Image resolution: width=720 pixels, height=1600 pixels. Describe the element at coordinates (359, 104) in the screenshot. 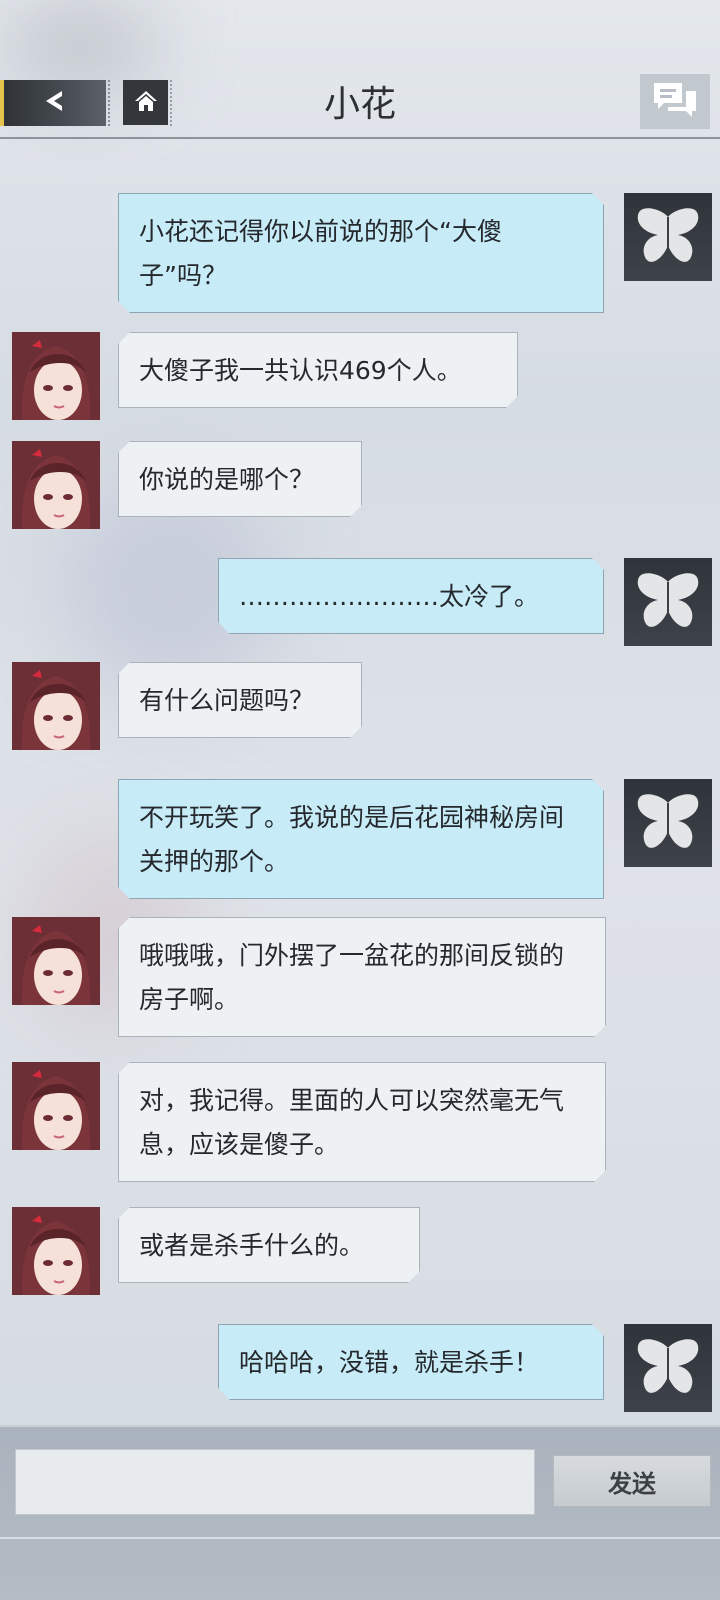

I see `page-title: 小花` at that location.